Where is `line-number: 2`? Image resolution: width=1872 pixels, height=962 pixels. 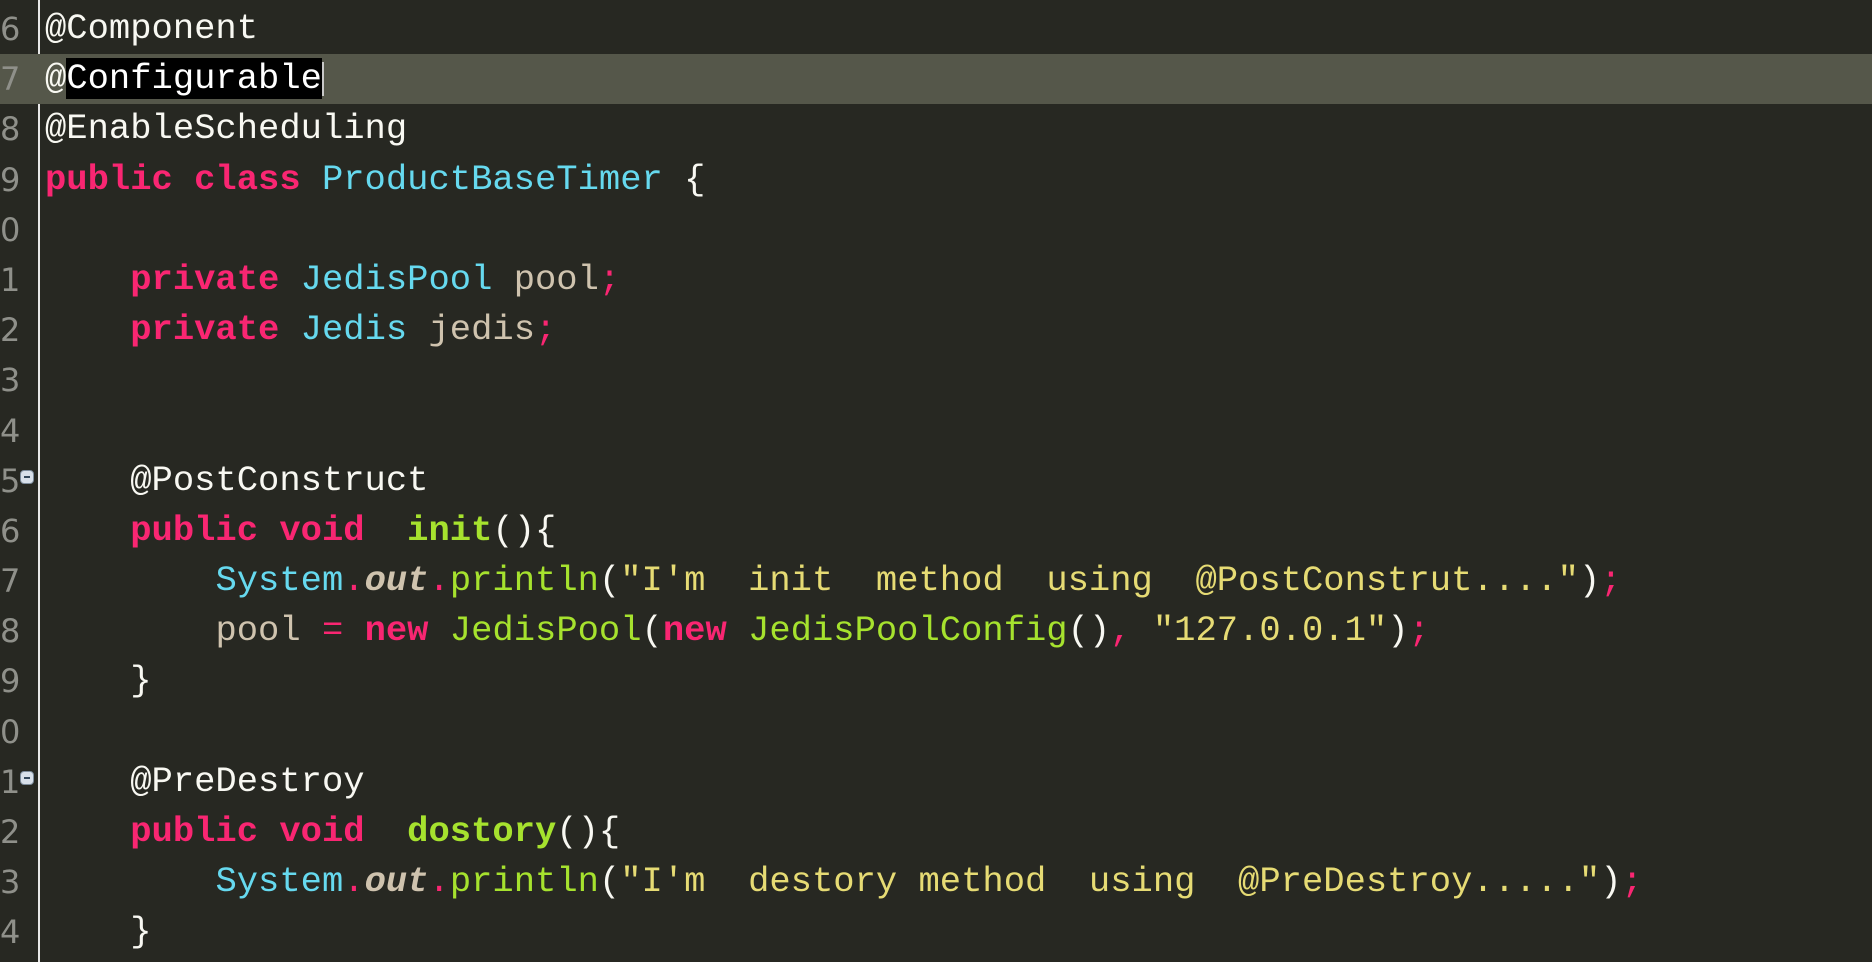 line-number: 2 is located at coordinates (10, 330).